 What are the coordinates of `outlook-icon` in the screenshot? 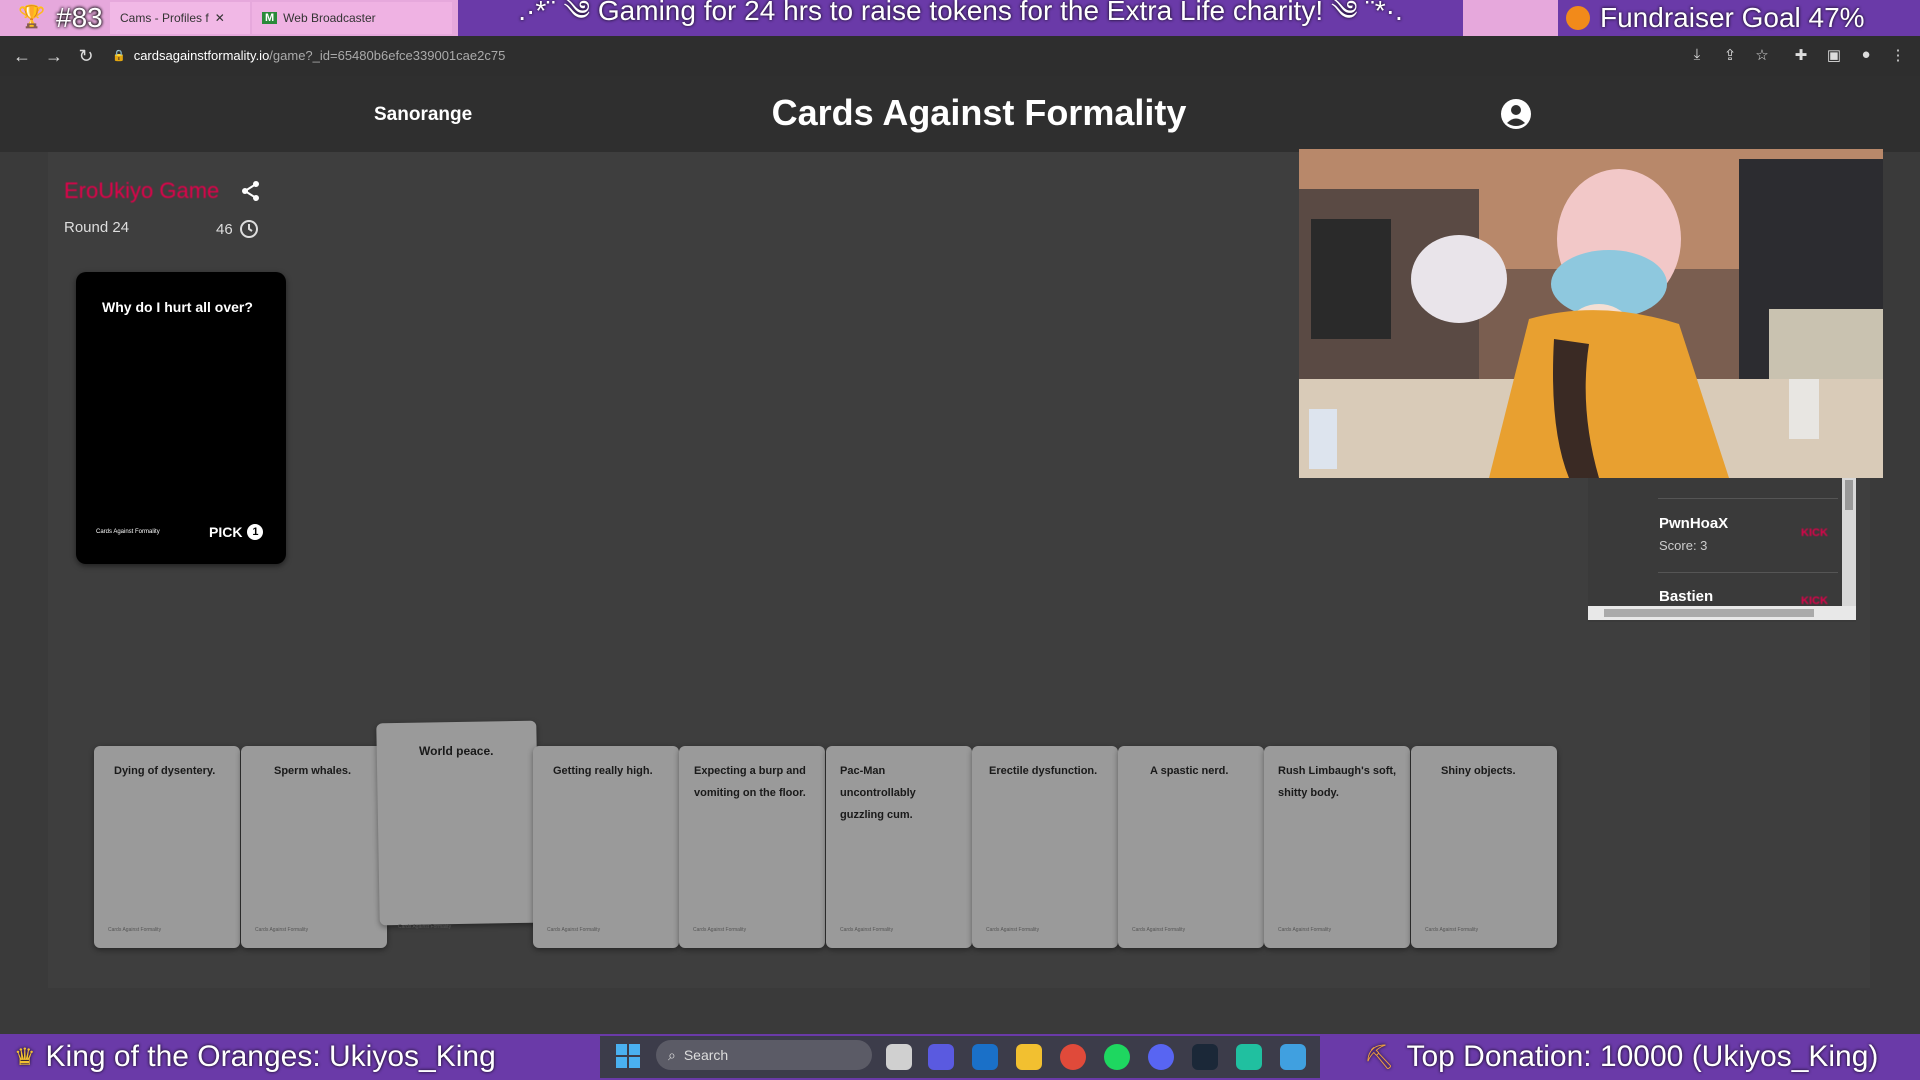 It's located at (985, 1057).